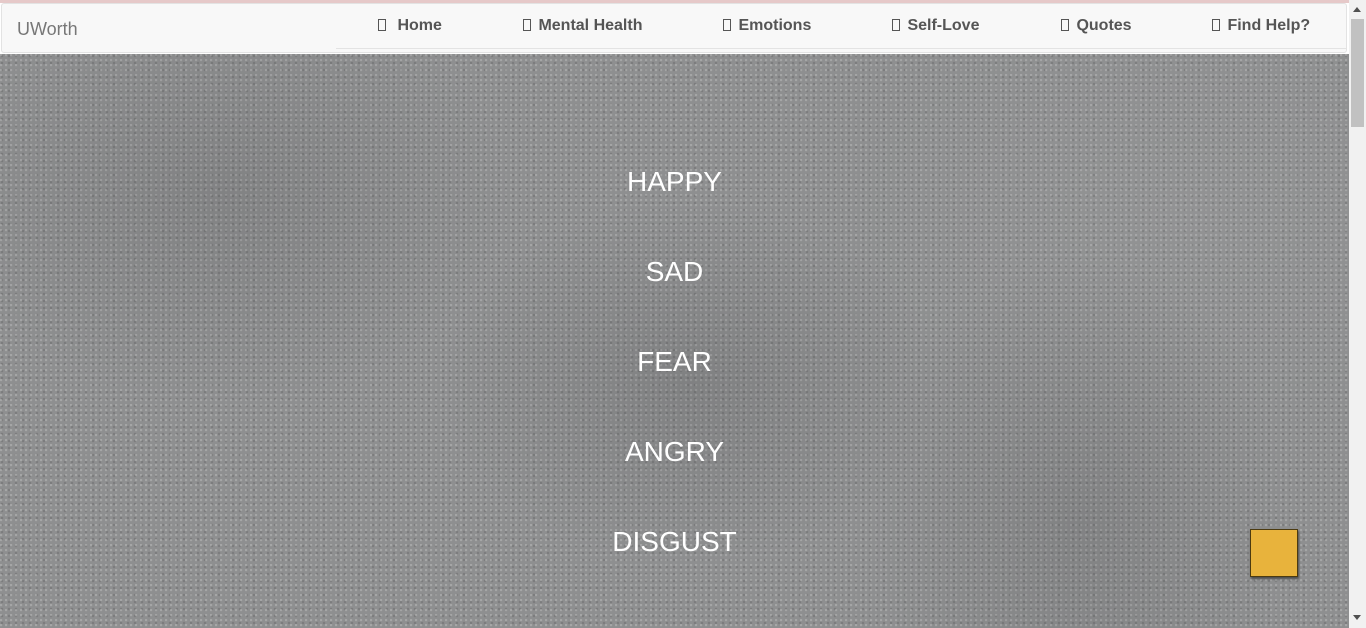  Describe the element at coordinates (1357, 314) in the screenshot. I see `vertical-scrollbar` at that location.